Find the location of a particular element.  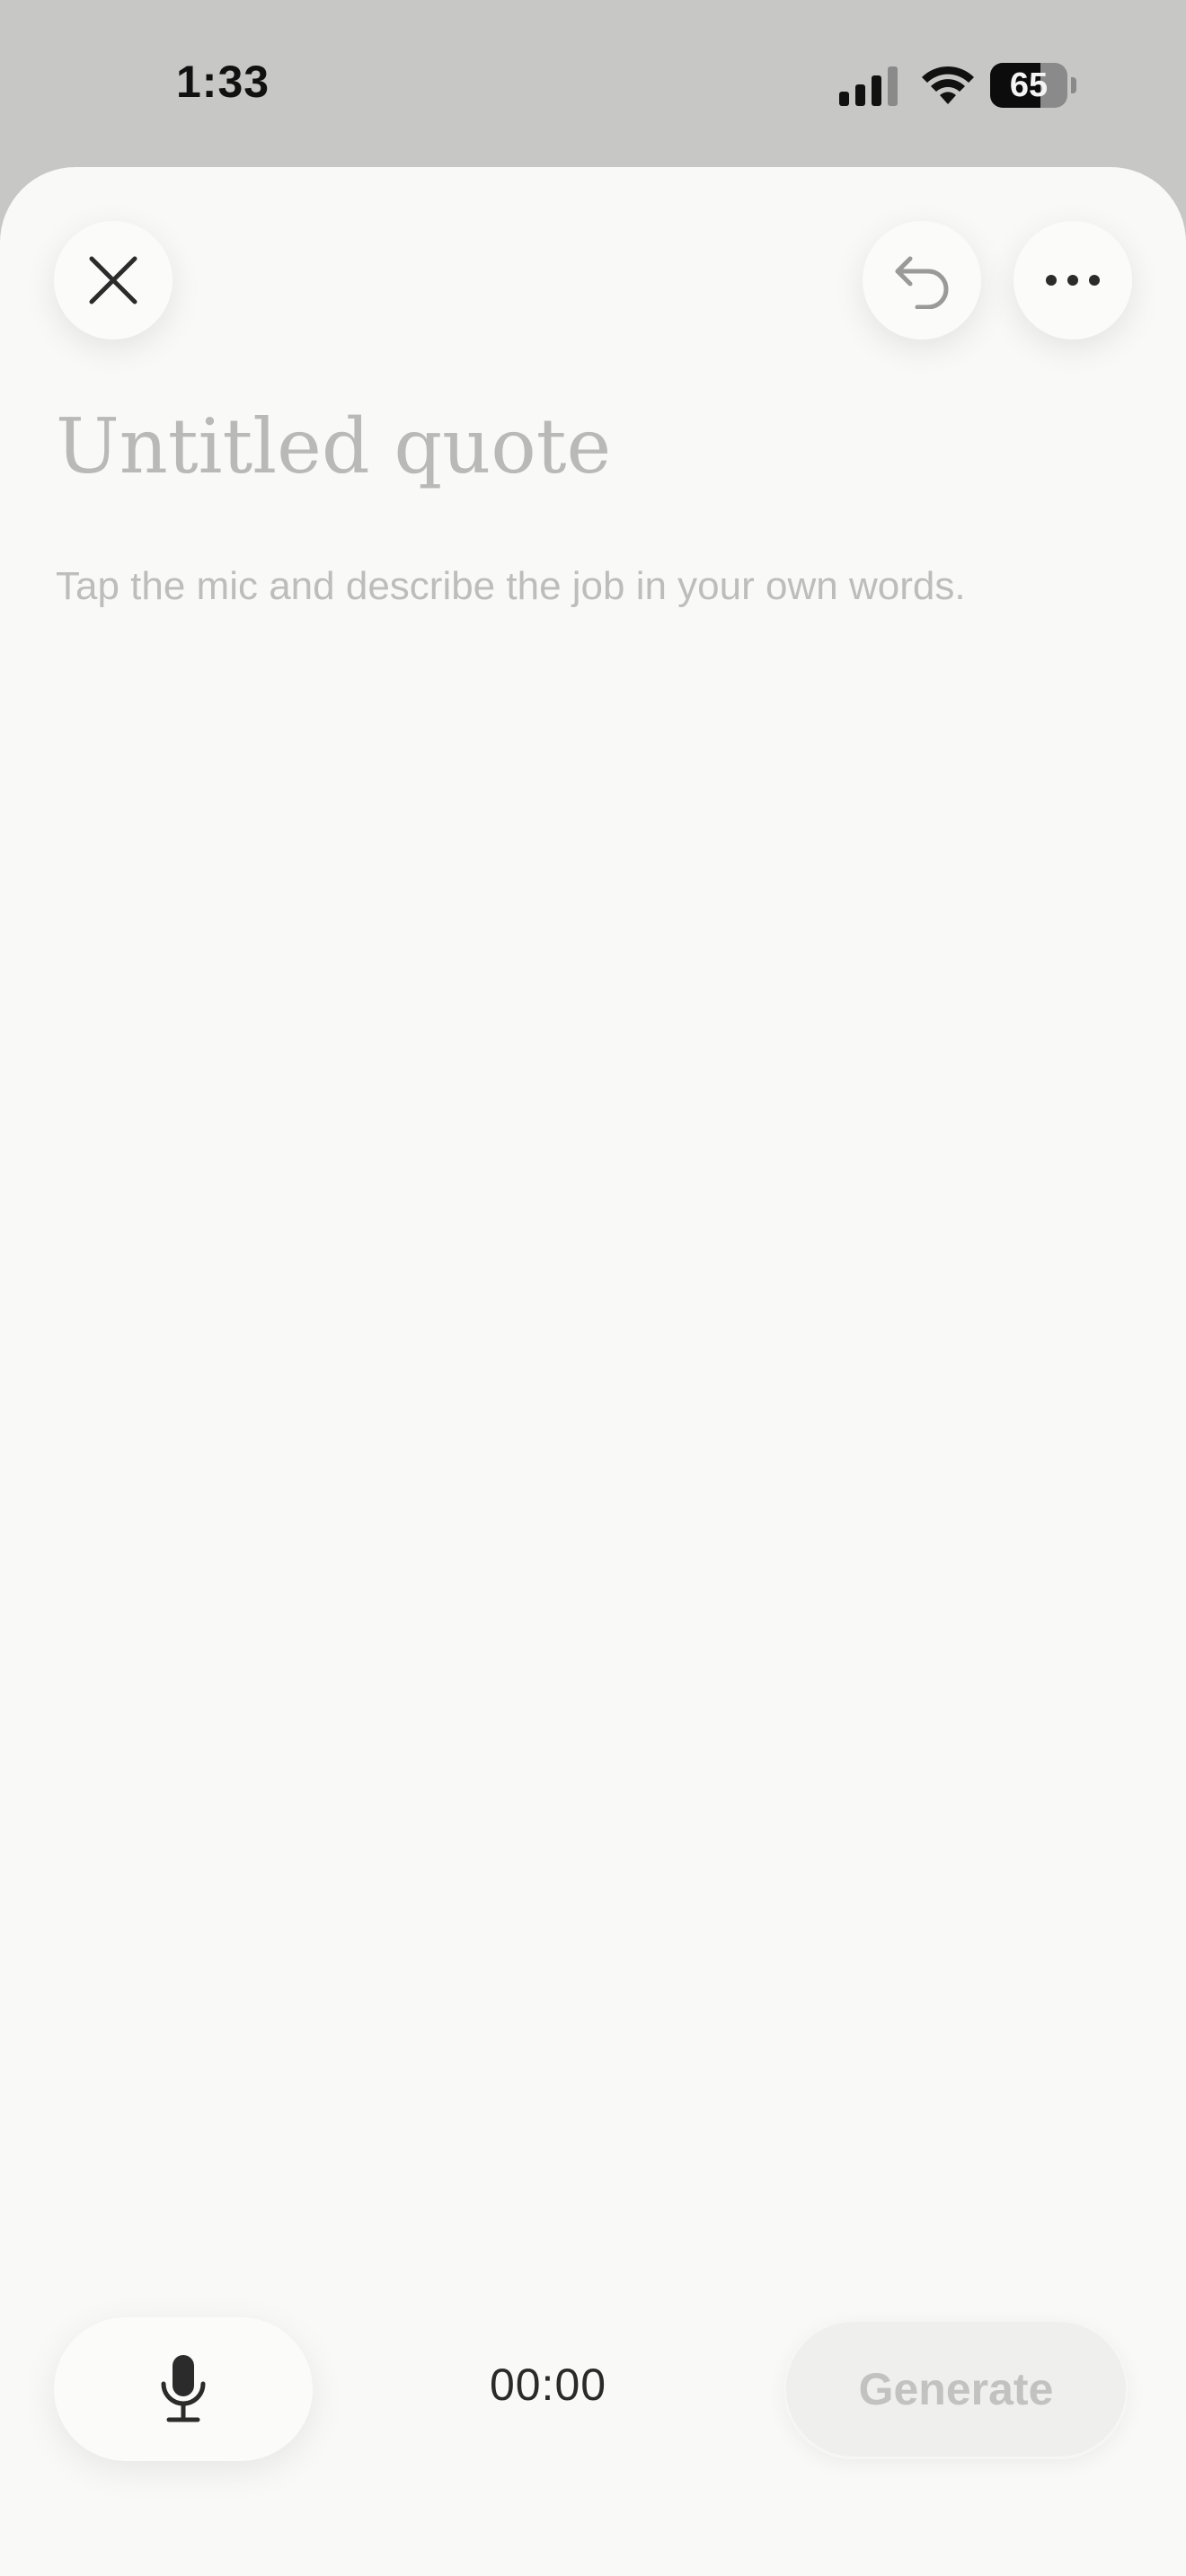

close-button is located at coordinates (113, 280).